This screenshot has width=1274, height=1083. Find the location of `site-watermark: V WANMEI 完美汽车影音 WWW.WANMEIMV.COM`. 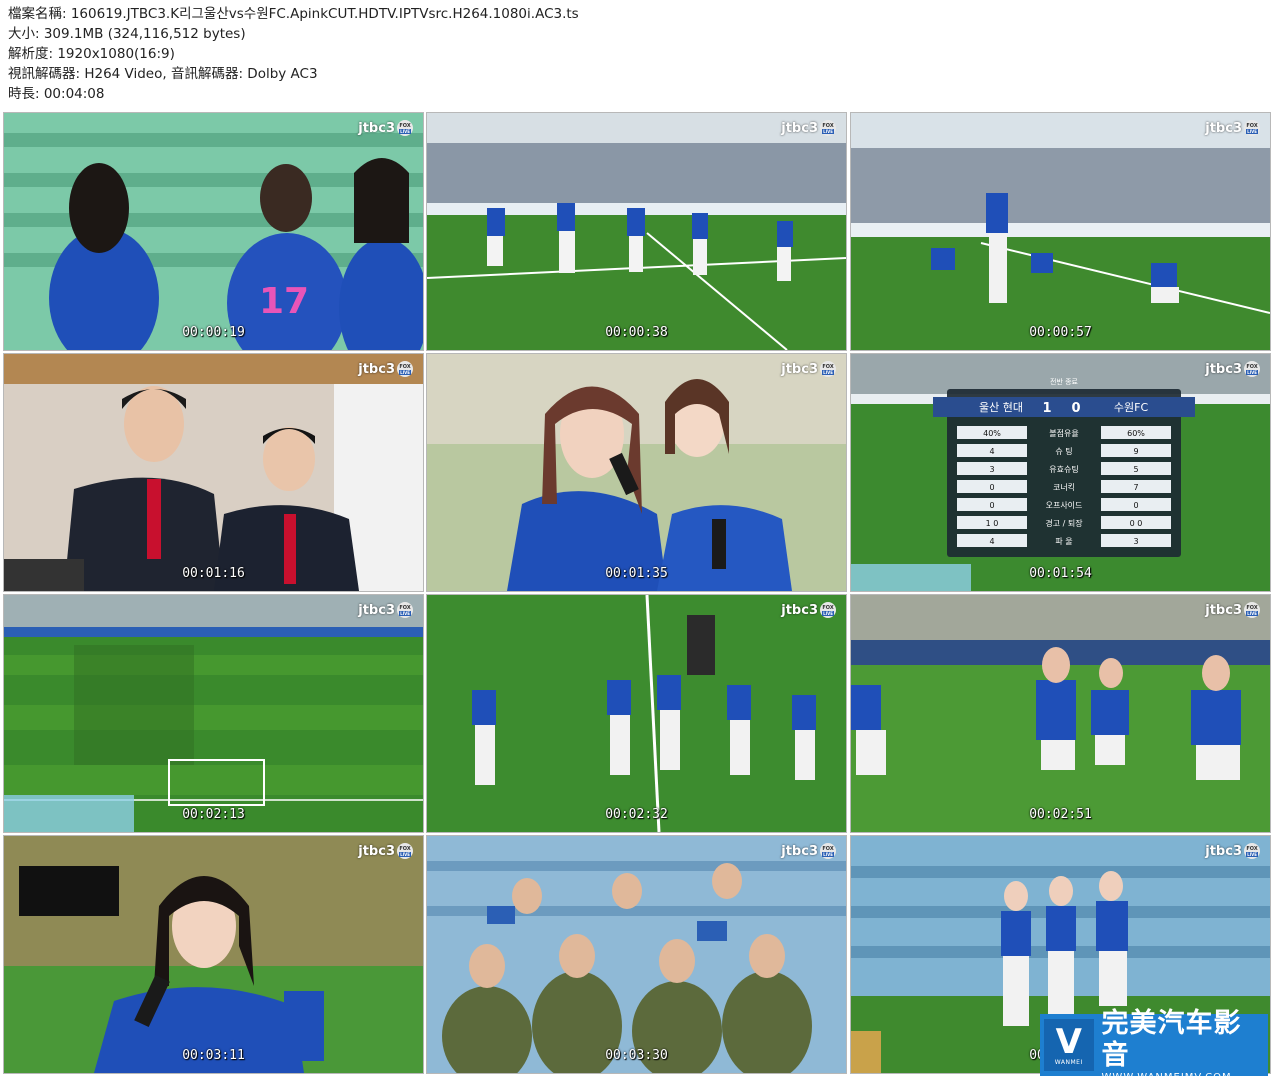

site-watermark: V WANMEI 完美汽车影音 WWW.WANMEIMV.COM is located at coordinates (1154, 1045).